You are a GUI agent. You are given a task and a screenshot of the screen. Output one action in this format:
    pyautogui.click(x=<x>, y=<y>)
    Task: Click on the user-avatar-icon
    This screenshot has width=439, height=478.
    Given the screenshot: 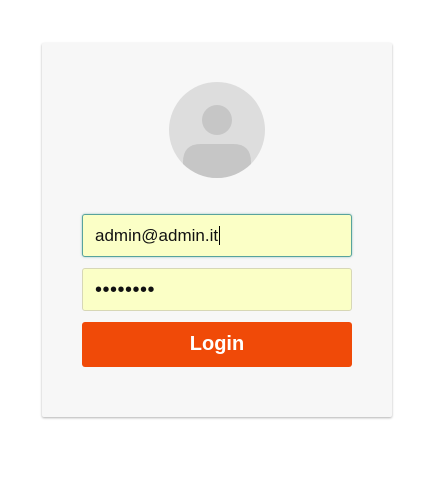 What is the action you would take?
    pyautogui.click(x=217, y=130)
    